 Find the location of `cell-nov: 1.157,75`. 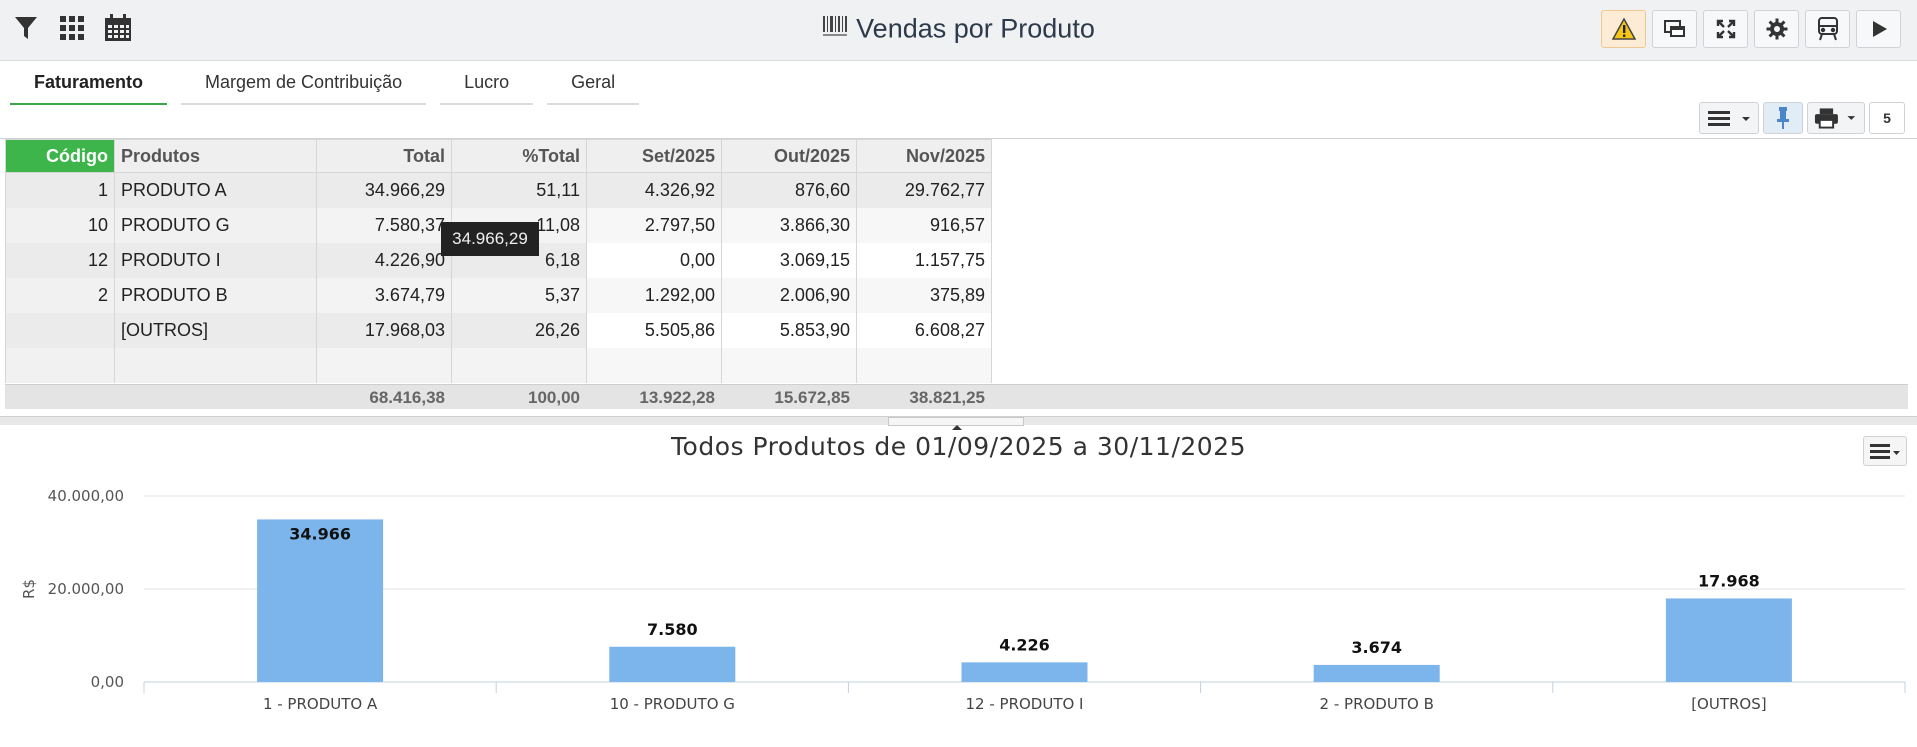

cell-nov: 1.157,75 is located at coordinates (924, 260).